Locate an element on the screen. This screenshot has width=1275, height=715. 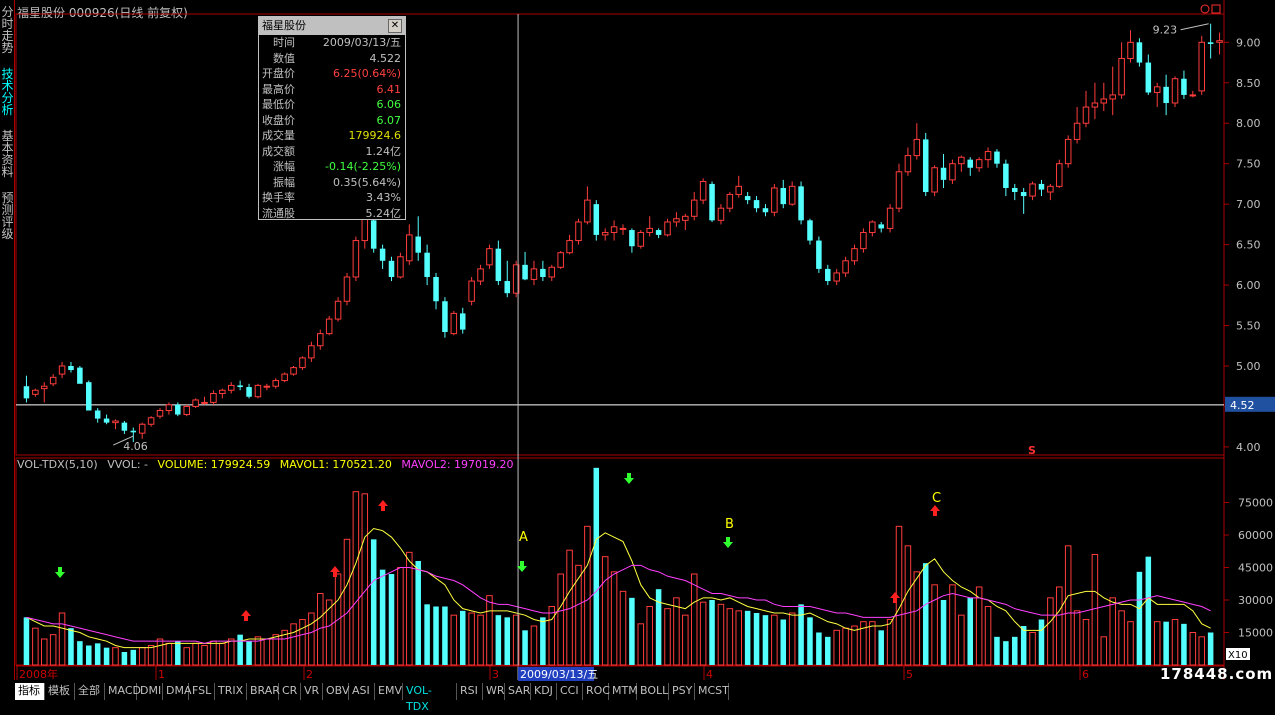
price-tick-label: 5.50 is located at coordinates (1248, 326).